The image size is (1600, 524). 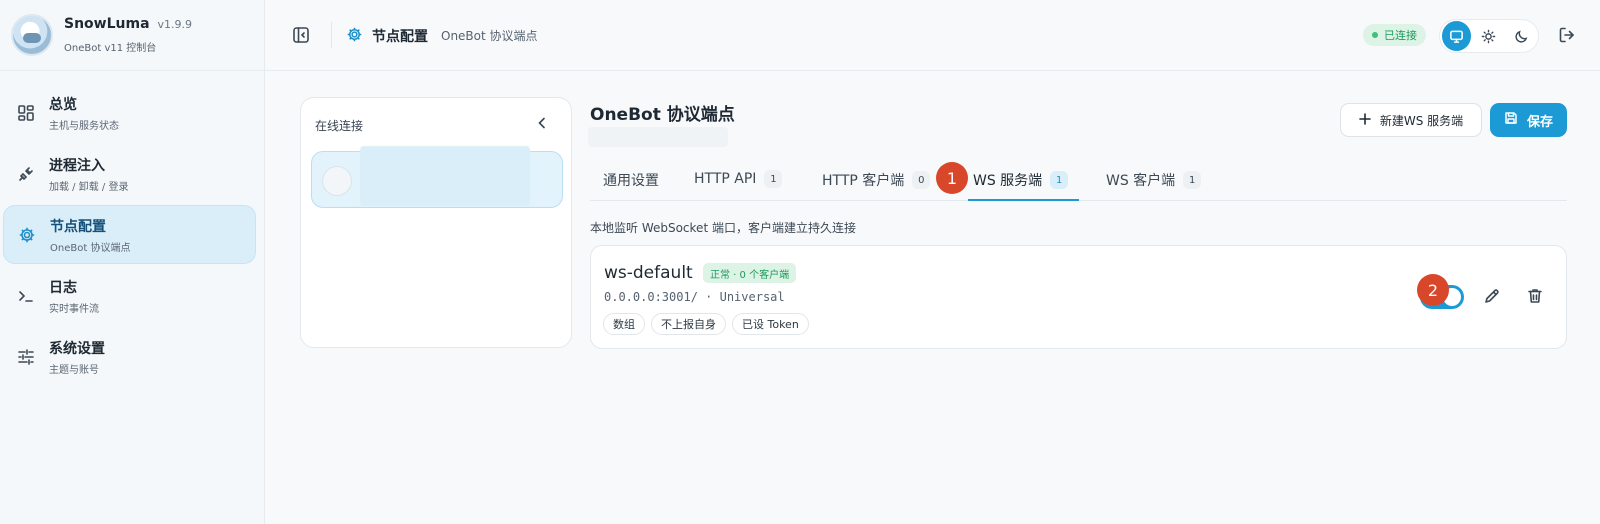 I want to click on sidebar-item-label: 节点配置, so click(x=78, y=226).